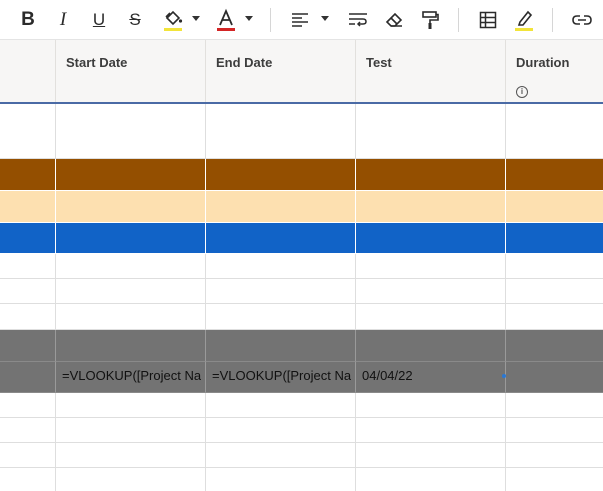  I want to click on end-date-cell: =VLOOKUP([Project Name], so click(281, 377).